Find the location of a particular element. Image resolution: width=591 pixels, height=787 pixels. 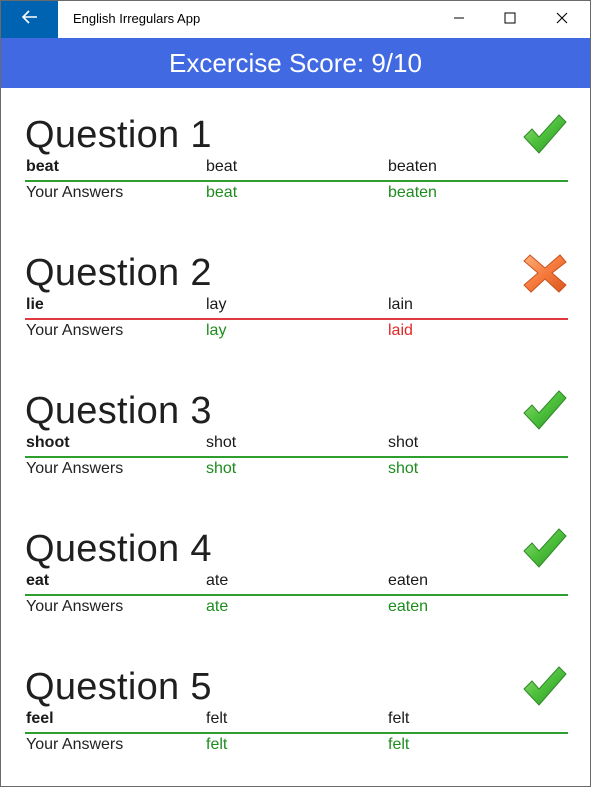

score-text: Excercise Score: 9/10 is located at coordinates (295, 62).